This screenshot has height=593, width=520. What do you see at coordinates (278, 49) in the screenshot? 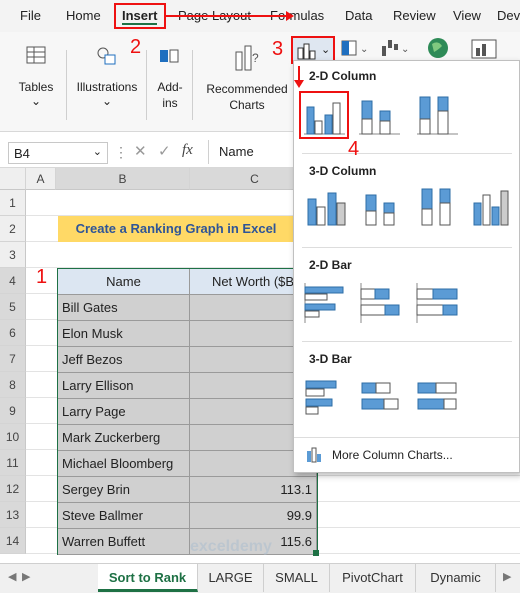
I see `annotation-step-3: 3` at bounding box center [278, 49].